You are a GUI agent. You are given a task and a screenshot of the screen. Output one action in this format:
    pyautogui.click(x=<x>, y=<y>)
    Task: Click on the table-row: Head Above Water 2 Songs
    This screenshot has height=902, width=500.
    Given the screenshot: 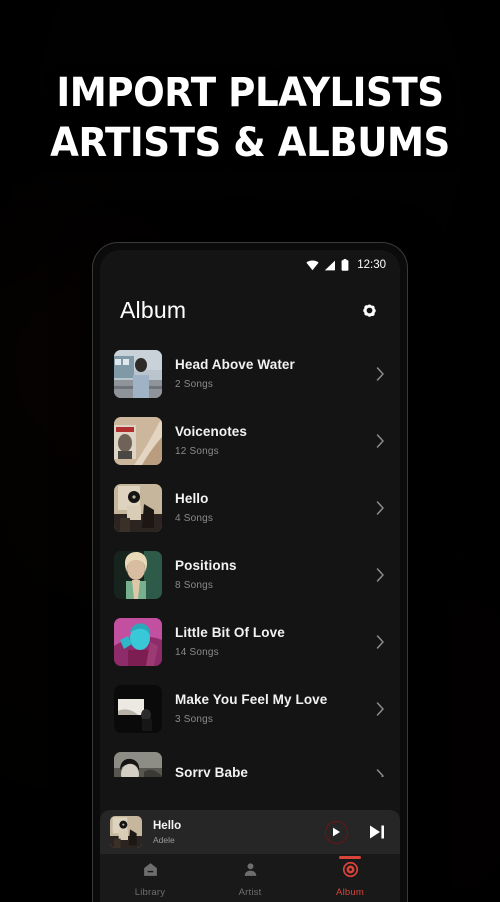 What is the action you would take?
    pyautogui.click(x=252, y=373)
    